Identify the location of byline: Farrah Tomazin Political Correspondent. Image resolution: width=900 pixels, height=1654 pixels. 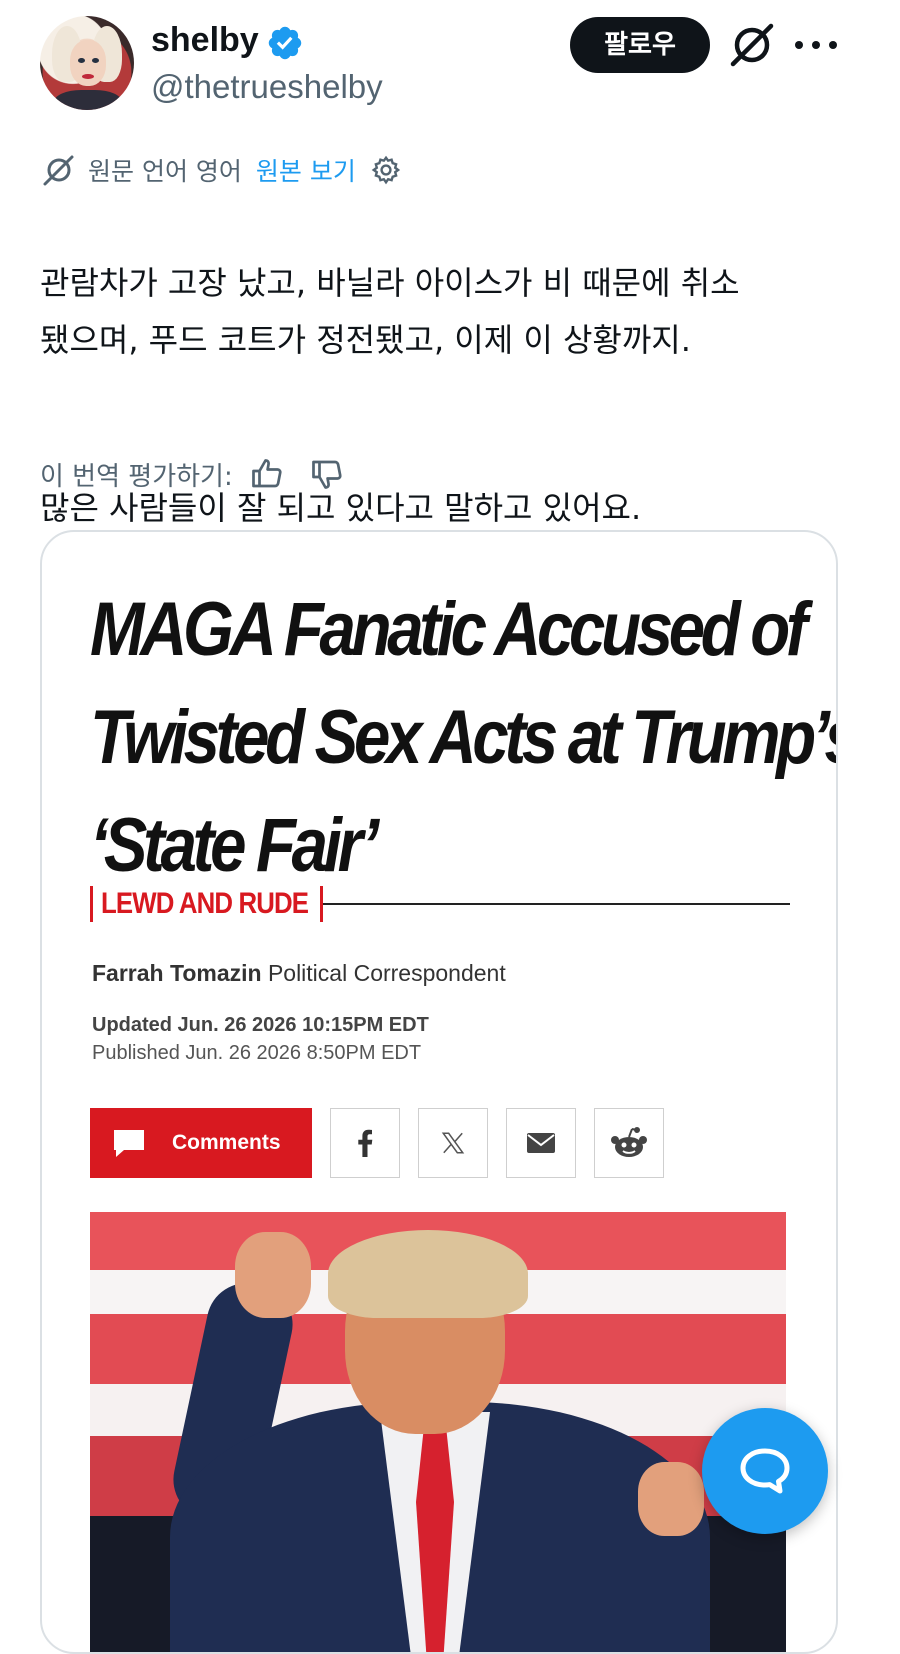
(299, 973).